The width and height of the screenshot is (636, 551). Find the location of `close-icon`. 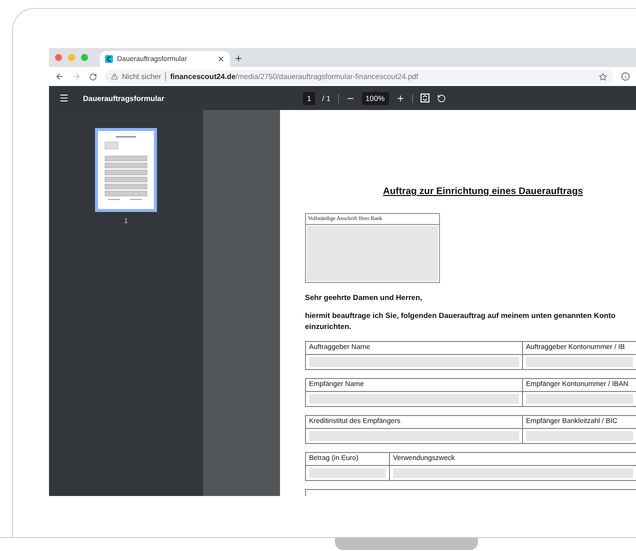

close-icon is located at coordinates (221, 59).